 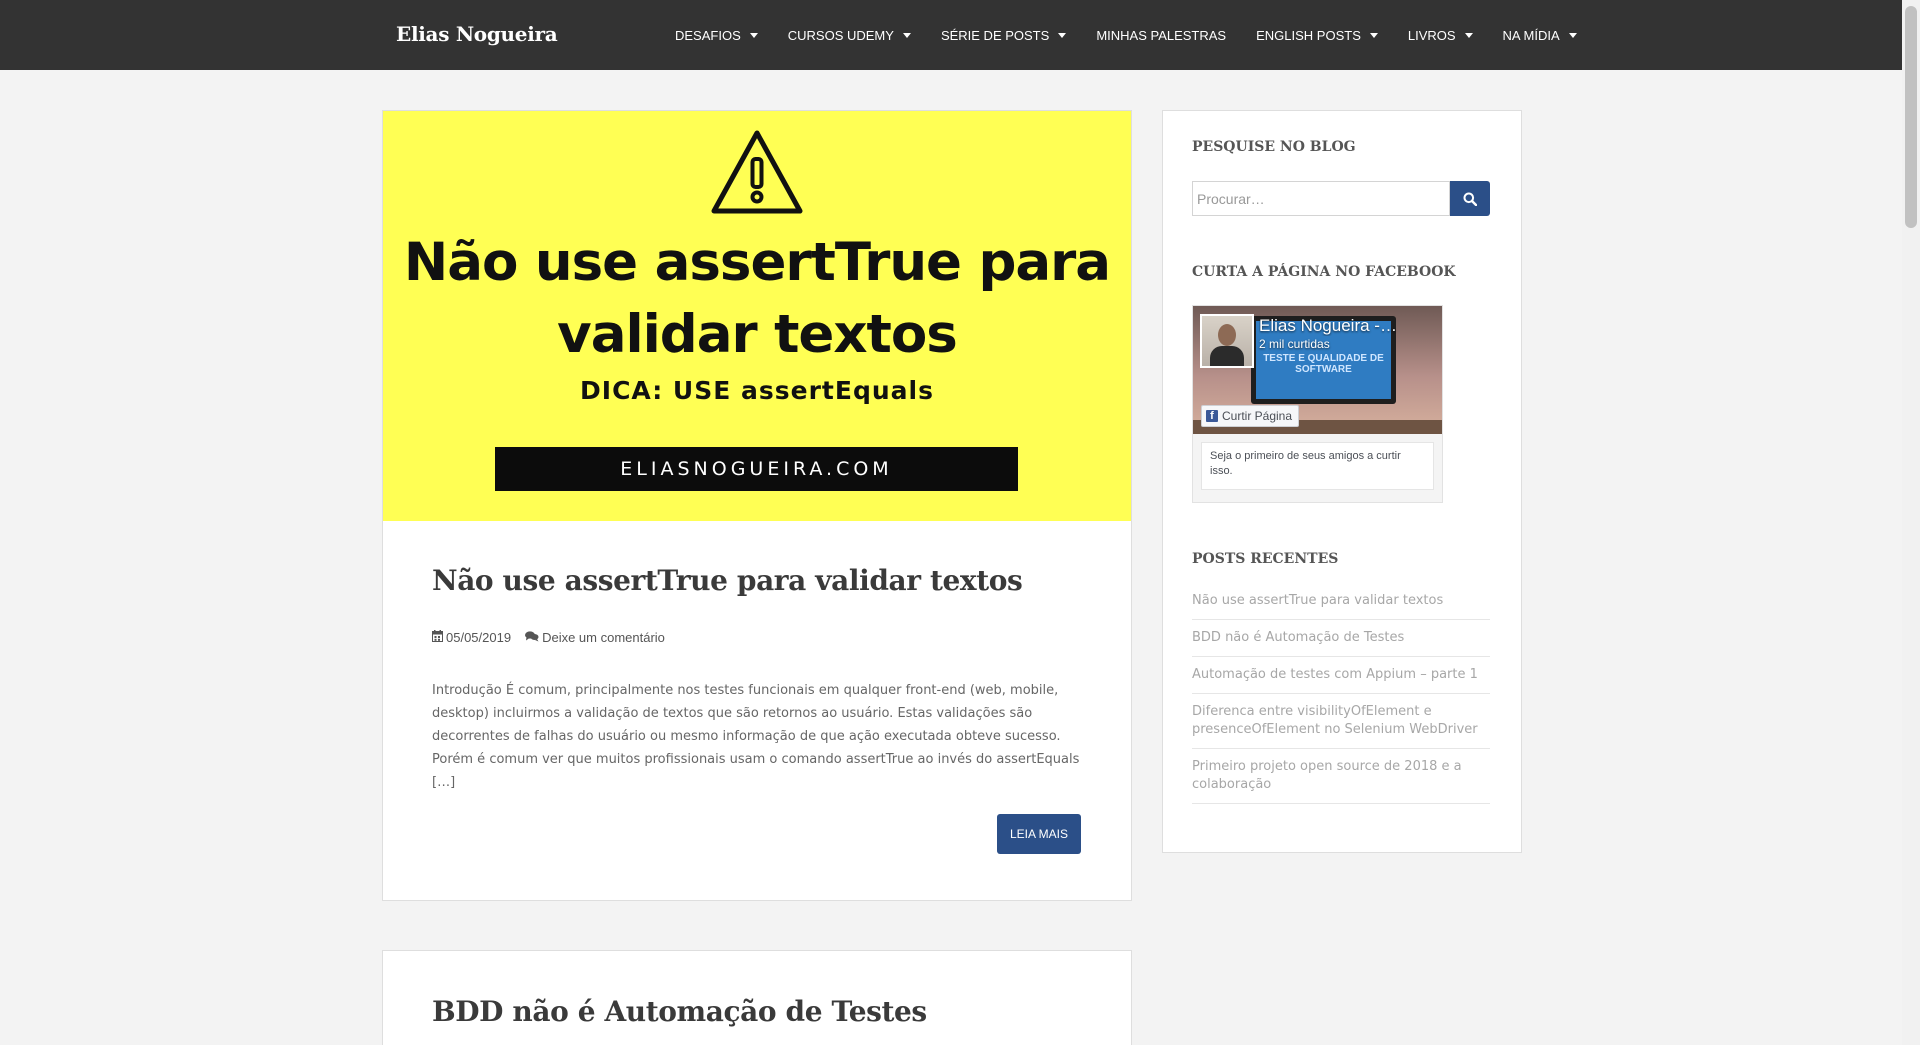 I want to click on scrollbar-thumb, so click(x=1911, y=117).